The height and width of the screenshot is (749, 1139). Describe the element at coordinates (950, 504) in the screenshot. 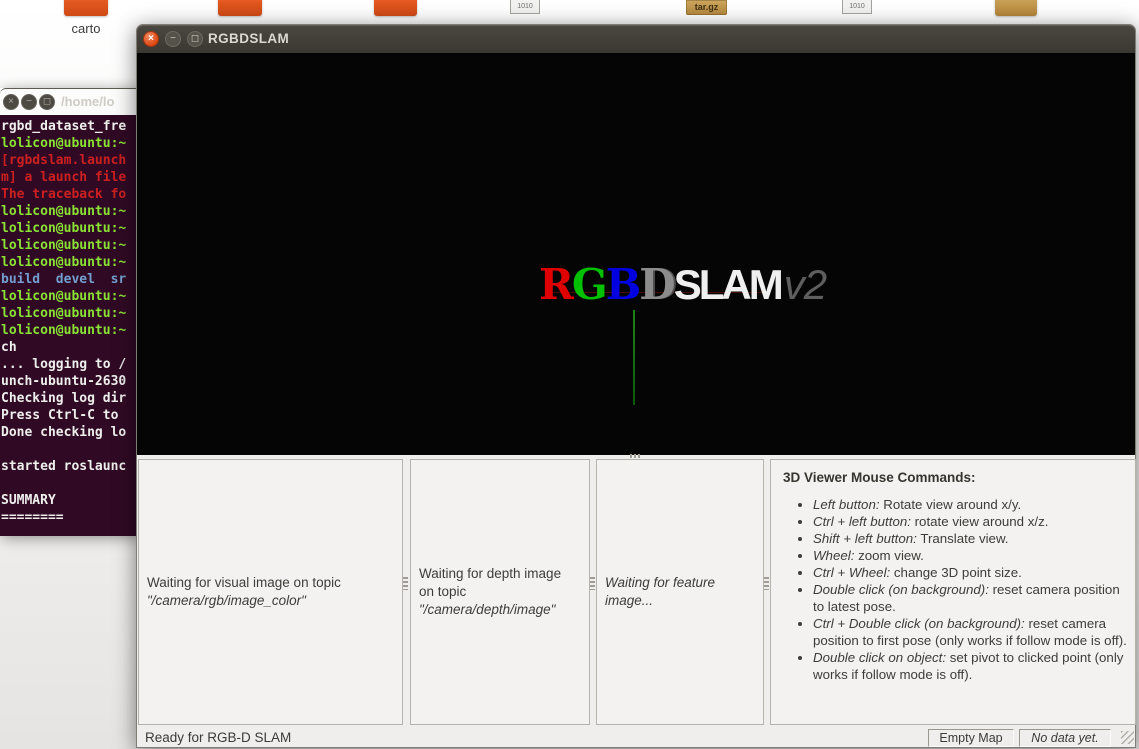

I see `command-desc: Rotate view around x/y.` at that location.